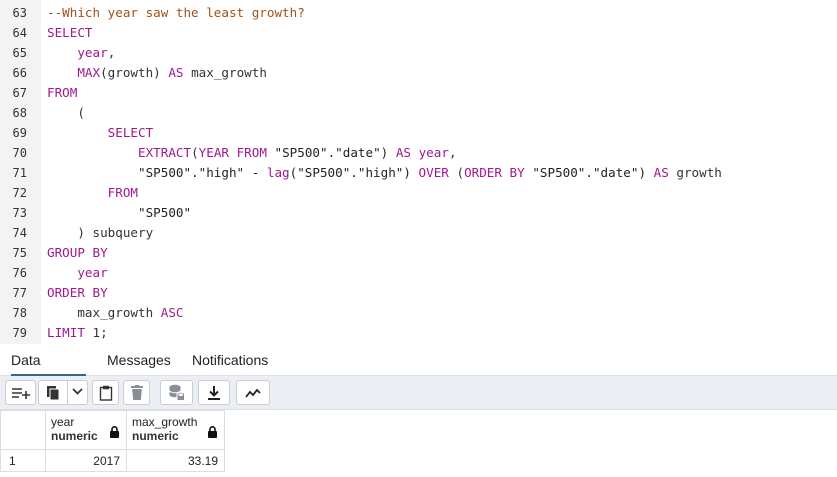  Describe the element at coordinates (155, 436) in the screenshot. I see `column-type: numeric` at that location.